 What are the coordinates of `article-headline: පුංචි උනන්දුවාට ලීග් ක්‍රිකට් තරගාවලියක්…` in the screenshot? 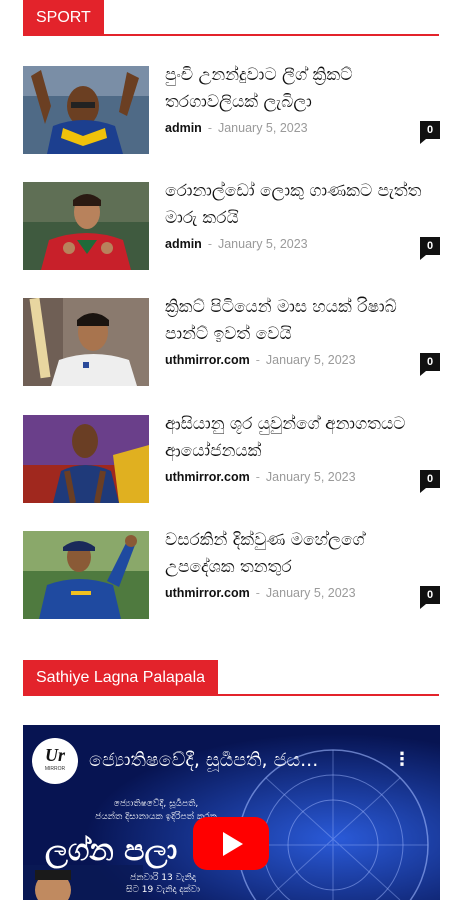 It's located at (295, 89).